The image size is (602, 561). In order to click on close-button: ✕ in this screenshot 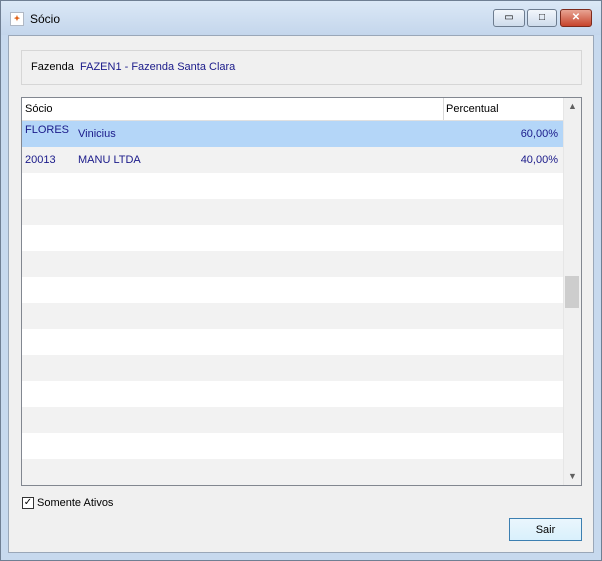, I will do `click(576, 18)`.